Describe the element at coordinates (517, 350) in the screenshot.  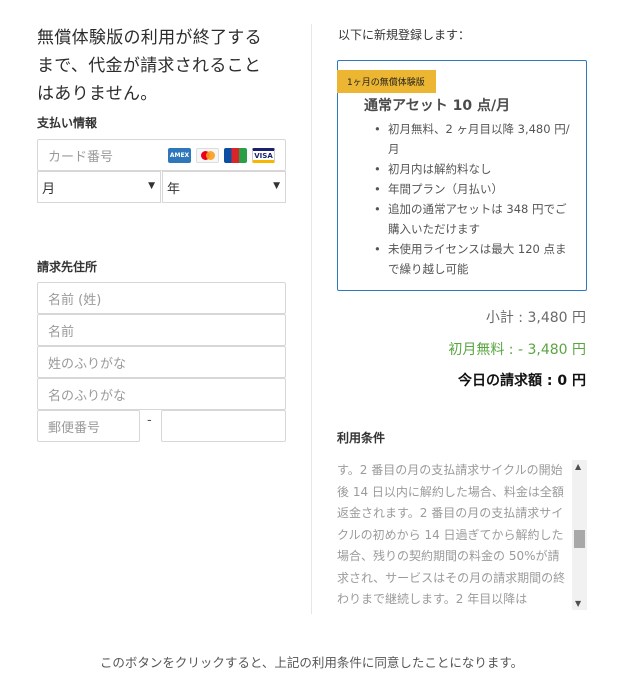
I see `first-month-discount: 初月無料 : - 3,480 円` at that location.